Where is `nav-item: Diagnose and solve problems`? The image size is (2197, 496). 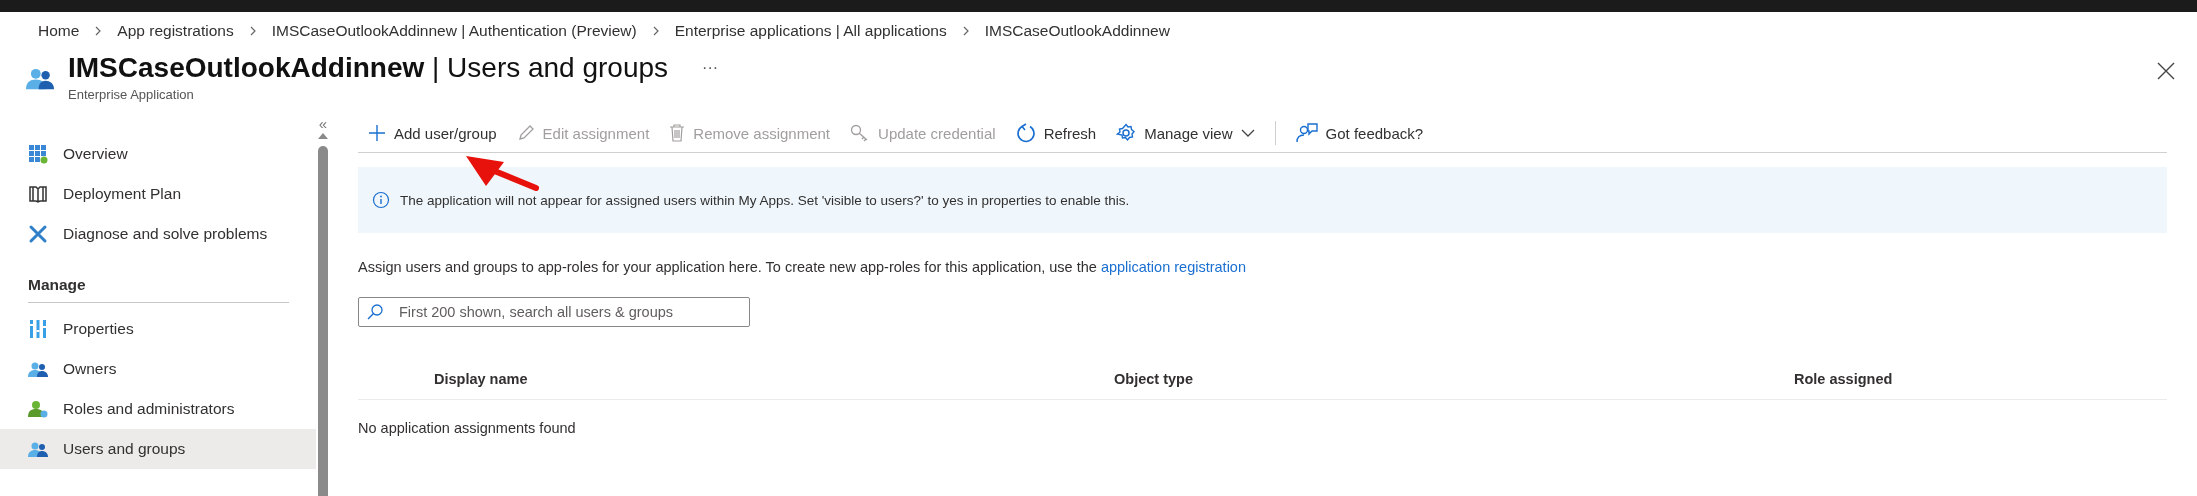 nav-item: Diagnose and solve problems is located at coordinates (158, 234).